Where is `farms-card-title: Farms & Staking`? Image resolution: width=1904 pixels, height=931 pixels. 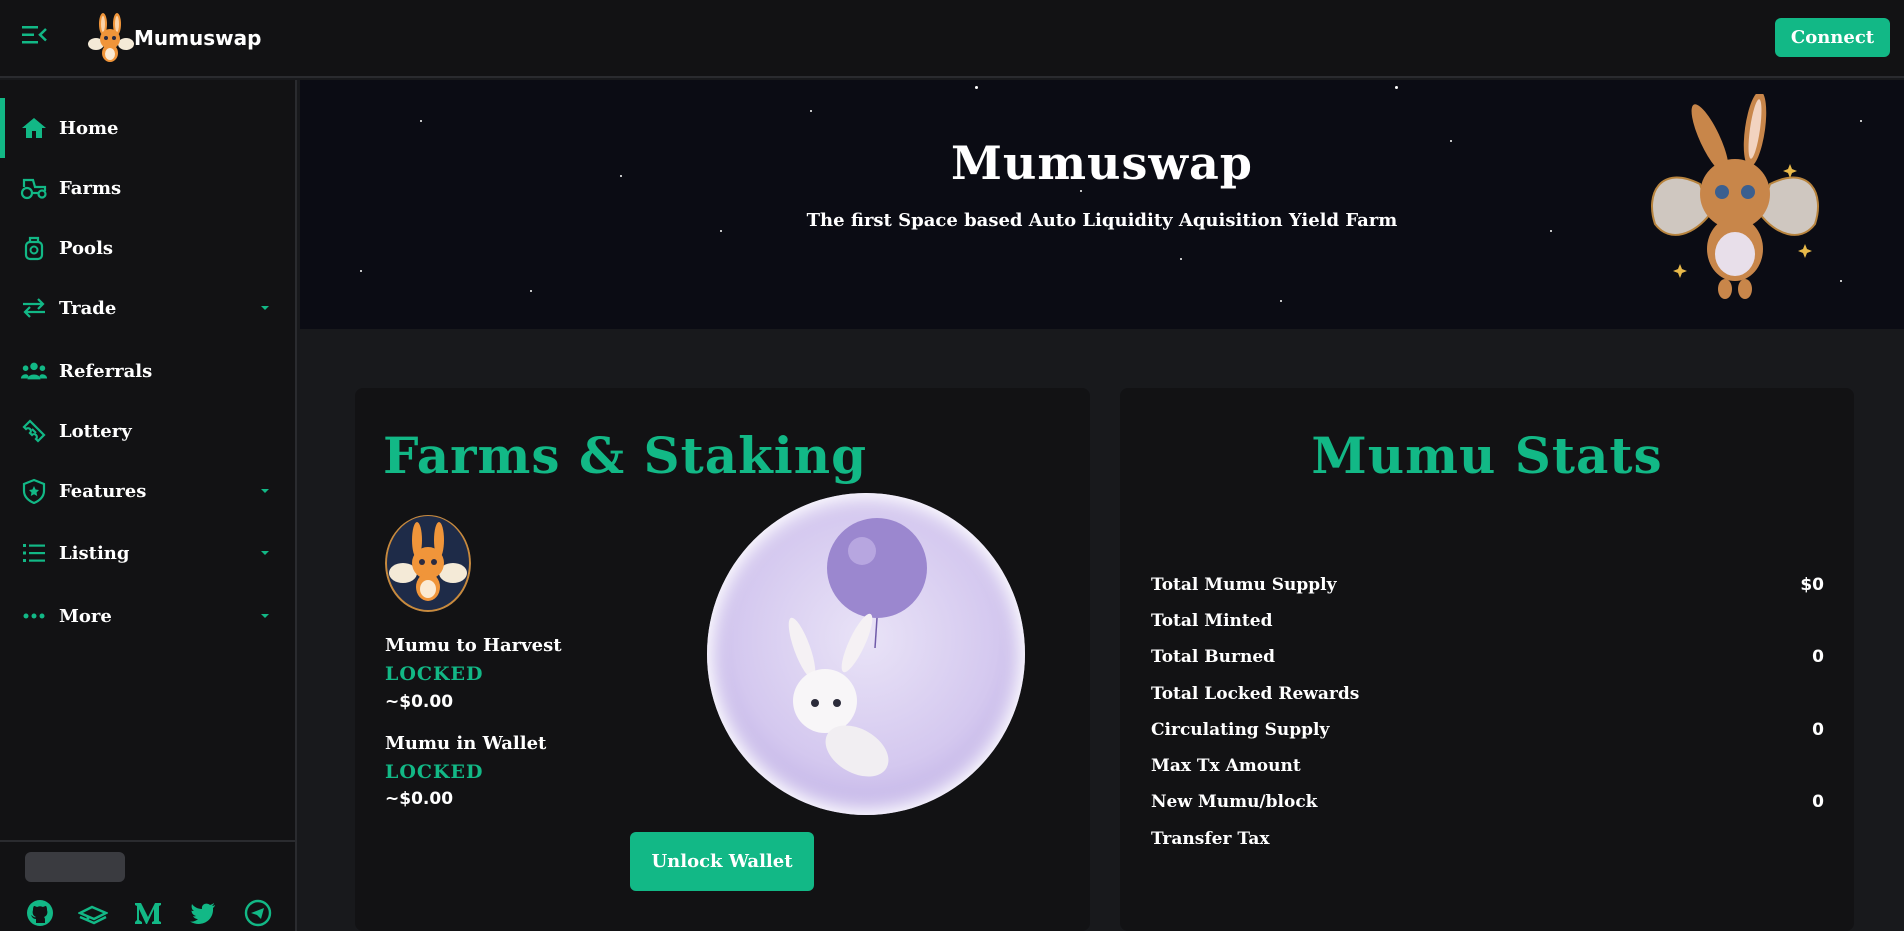 farms-card-title: Farms & Staking is located at coordinates (625, 455).